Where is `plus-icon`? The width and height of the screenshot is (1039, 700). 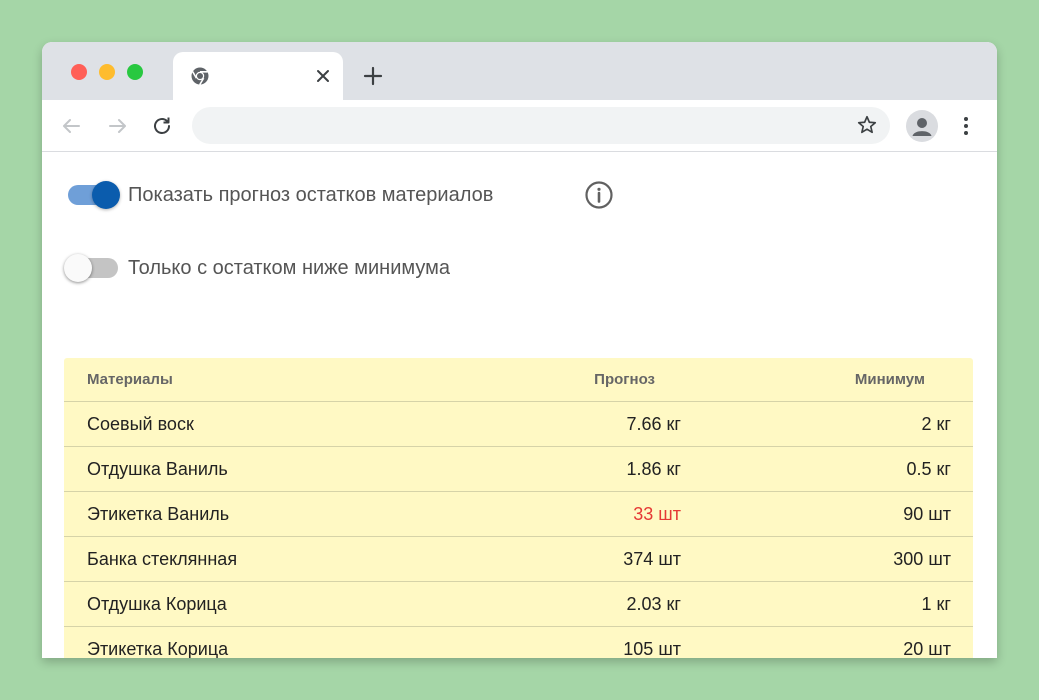 plus-icon is located at coordinates (373, 76).